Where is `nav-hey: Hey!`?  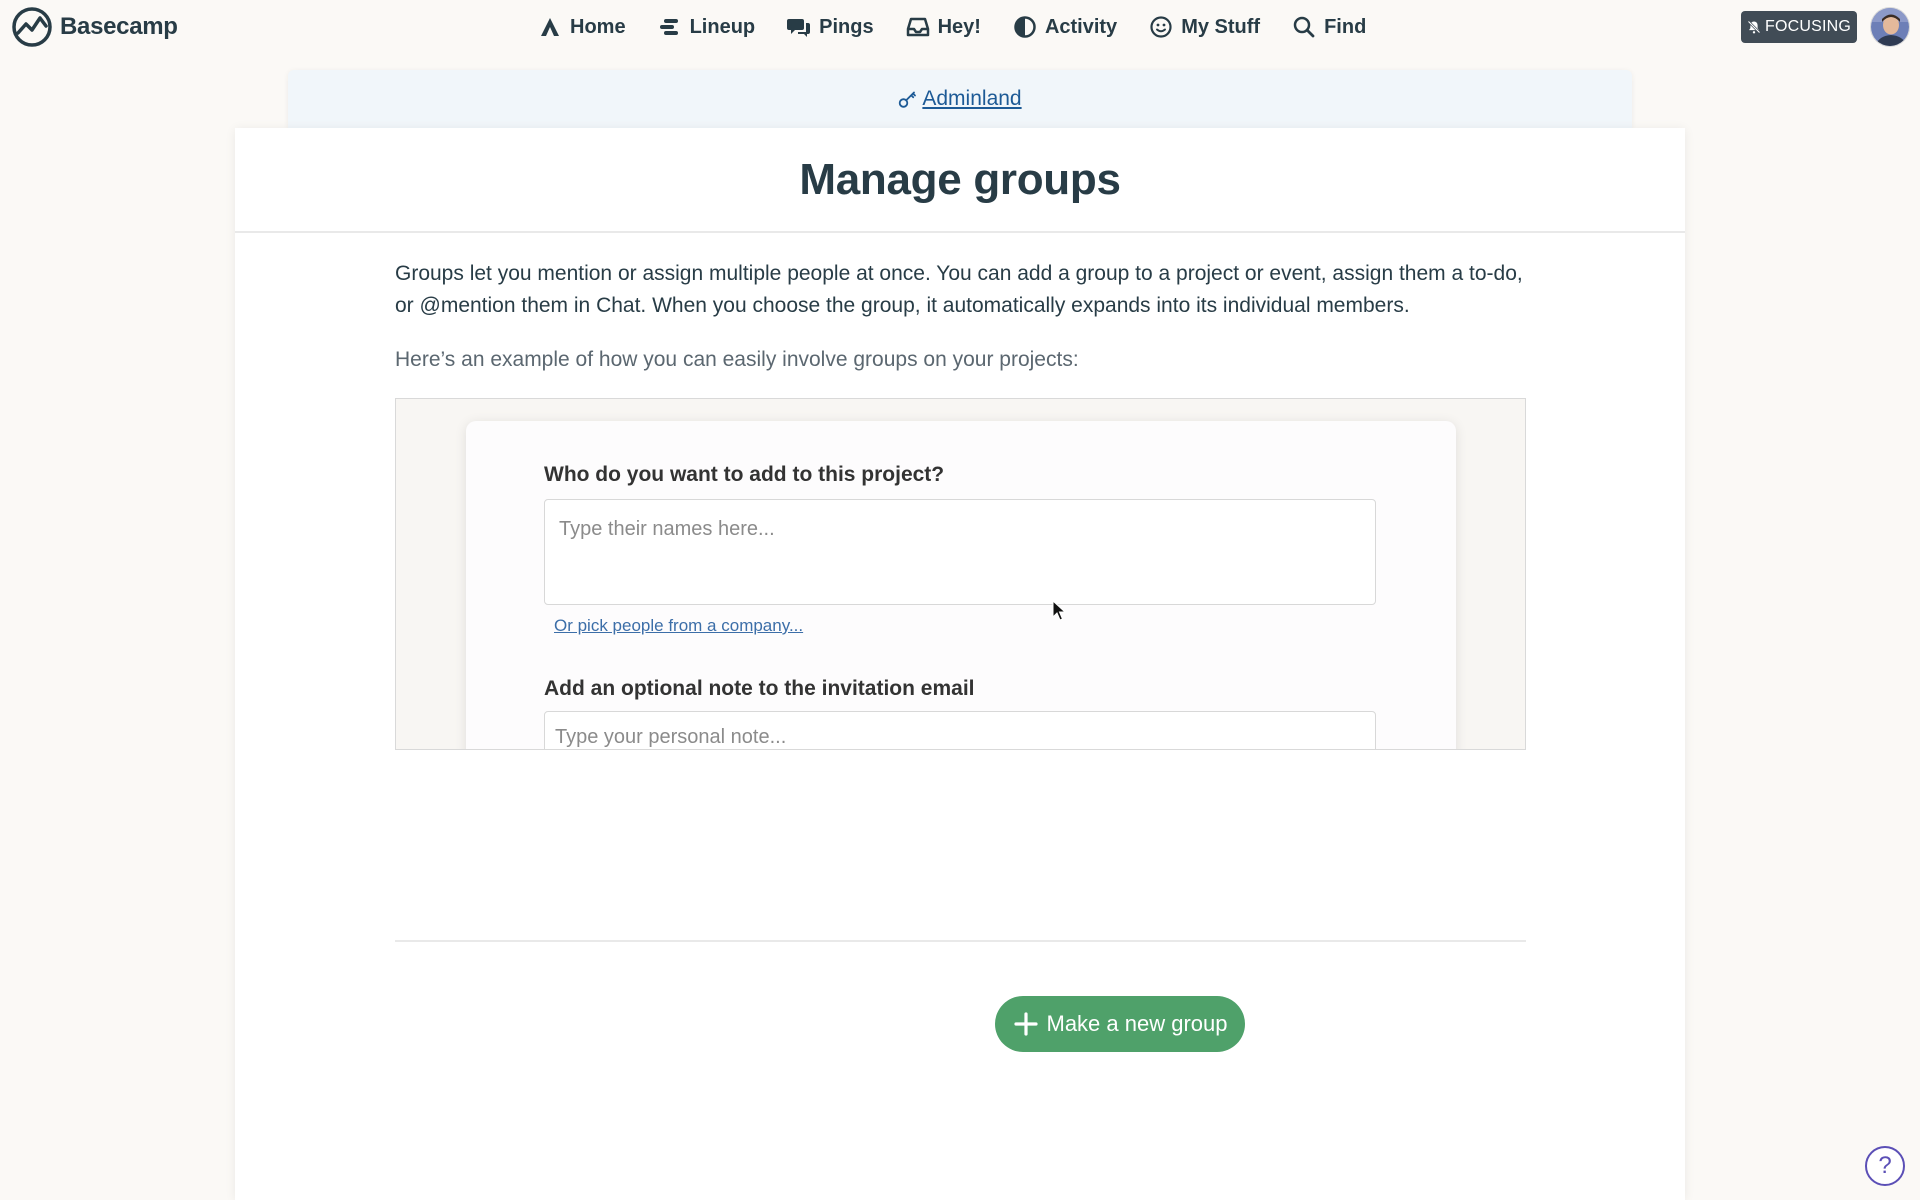 nav-hey: Hey! is located at coordinates (943, 27).